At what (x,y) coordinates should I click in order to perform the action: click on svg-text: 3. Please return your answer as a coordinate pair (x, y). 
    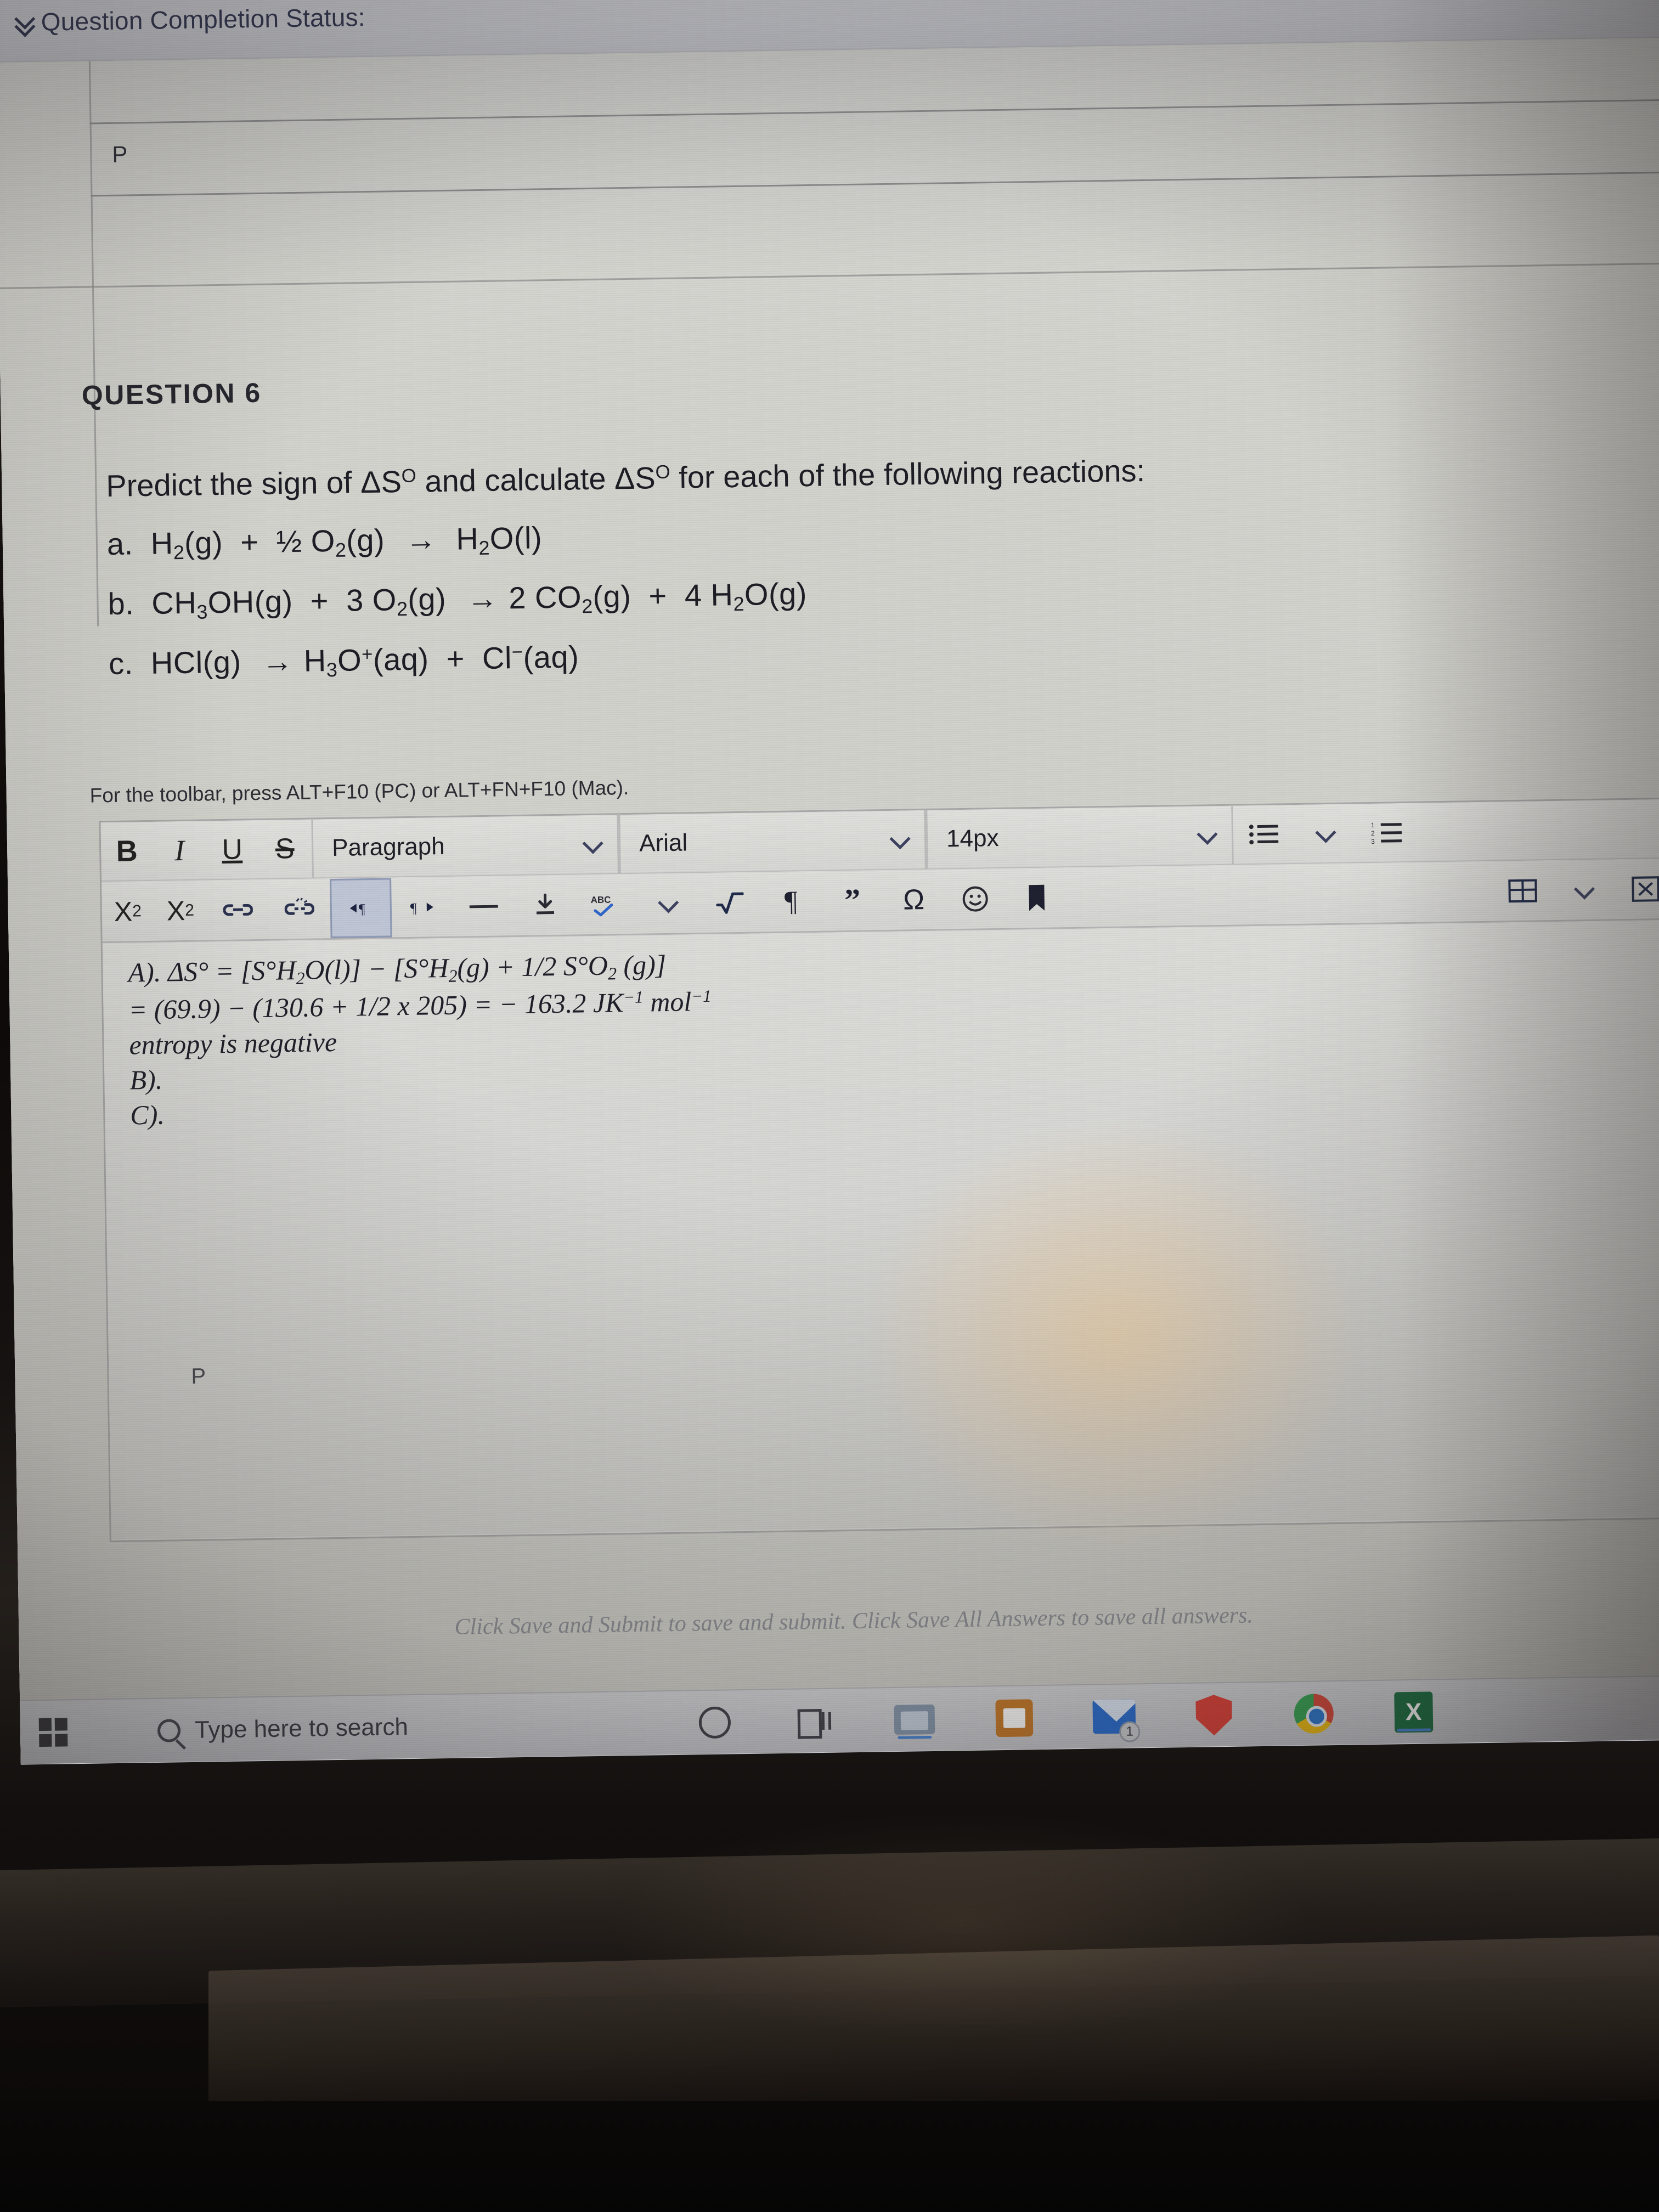
    Looking at the image, I should click on (1373, 841).